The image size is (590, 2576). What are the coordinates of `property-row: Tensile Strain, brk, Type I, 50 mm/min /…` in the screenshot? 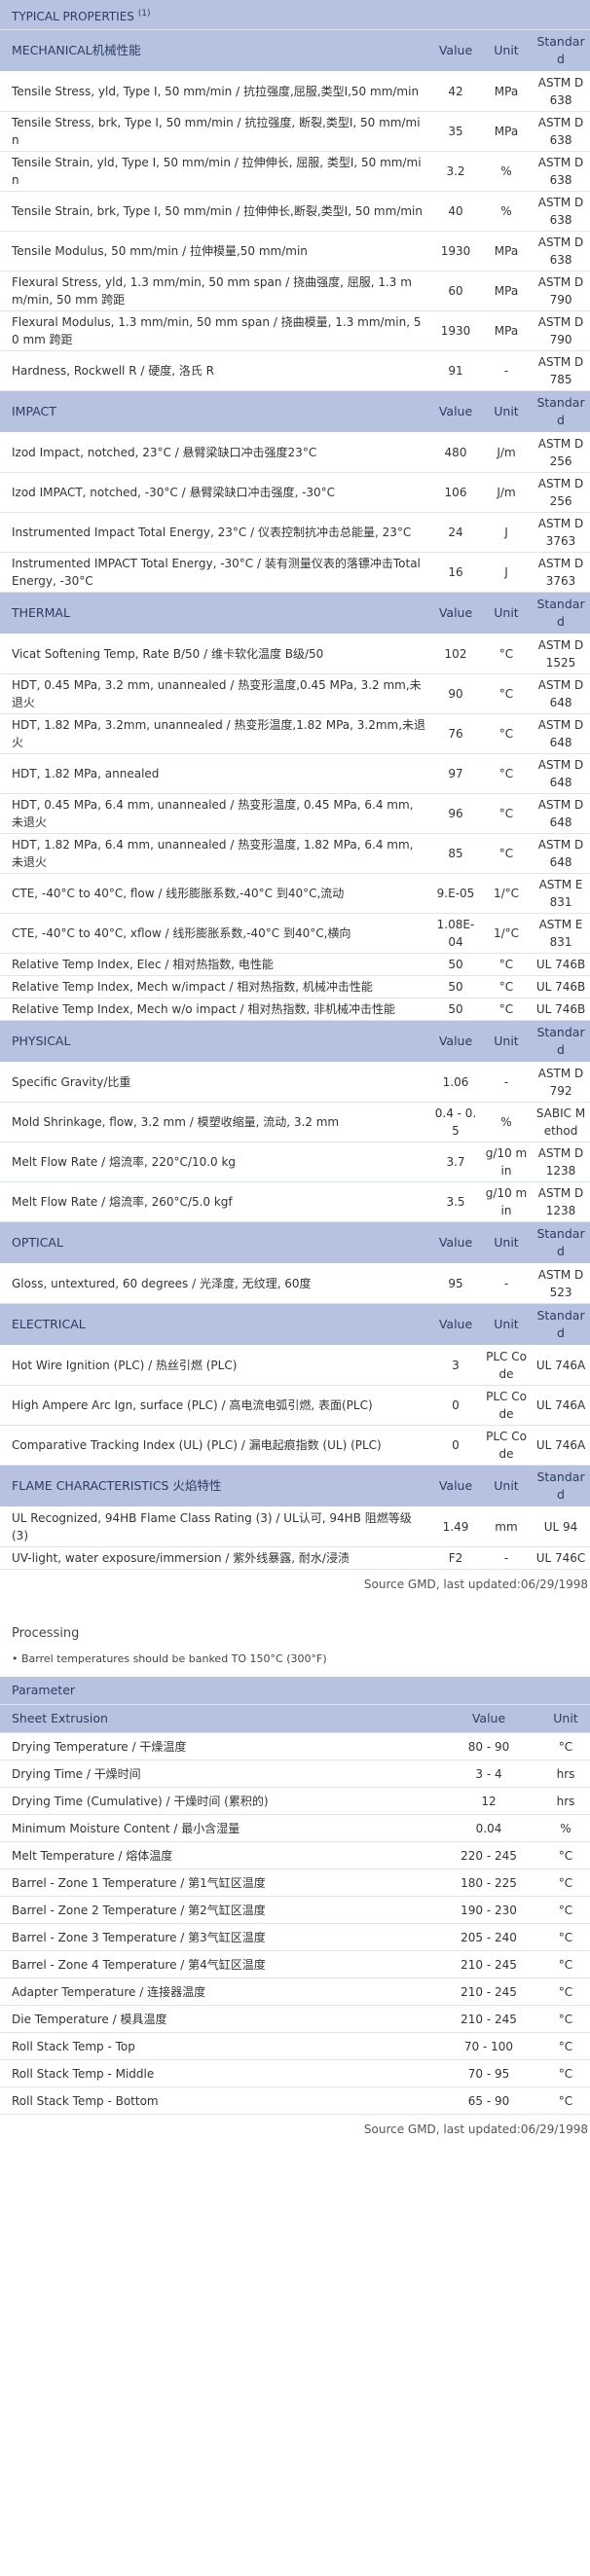 It's located at (295, 211).